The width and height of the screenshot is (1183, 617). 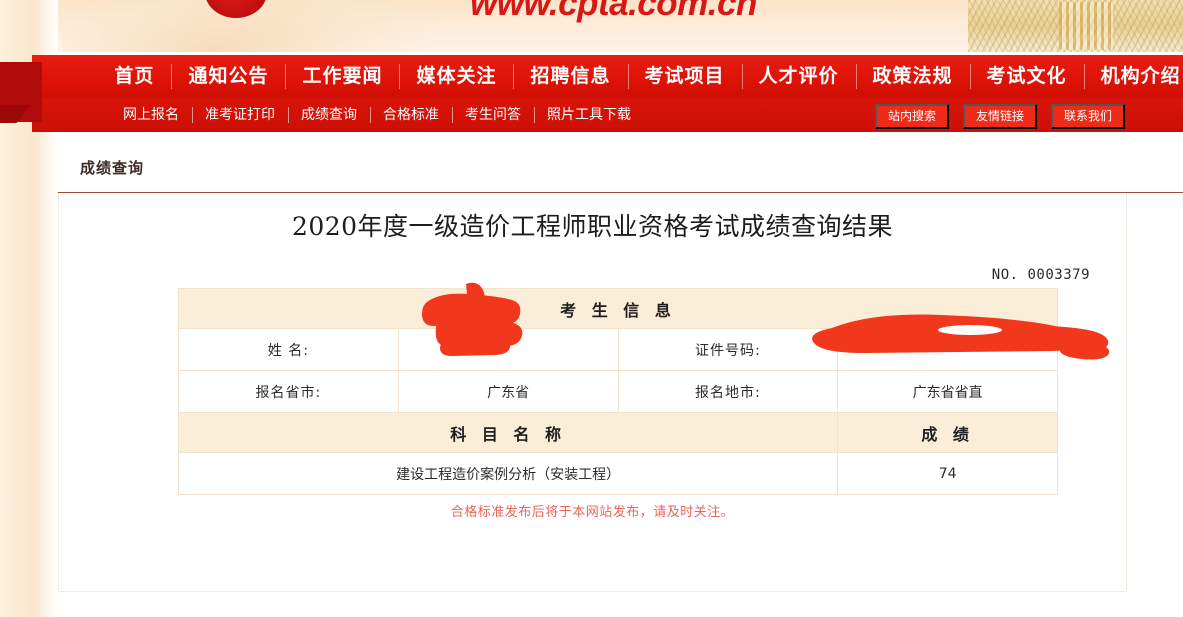 What do you see at coordinates (1086, 26) in the screenshot?
I see `banner-gold-block` at bounding box center [1086, 26].